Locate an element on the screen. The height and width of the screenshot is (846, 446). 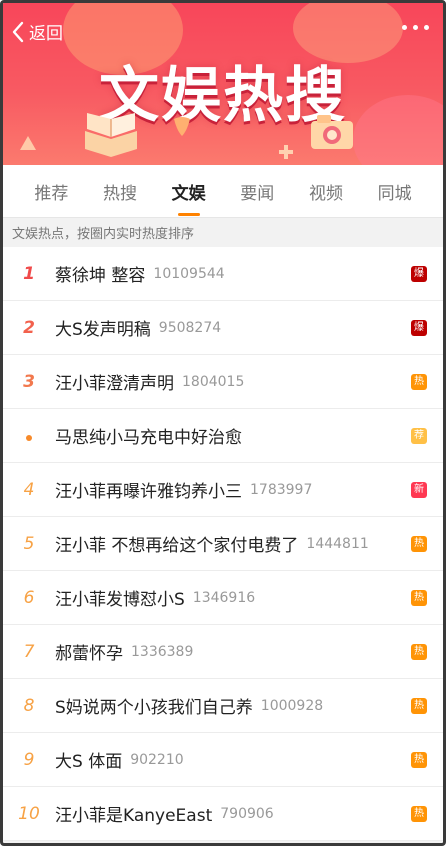
triangle-icon is located at coordinates (28, 143).